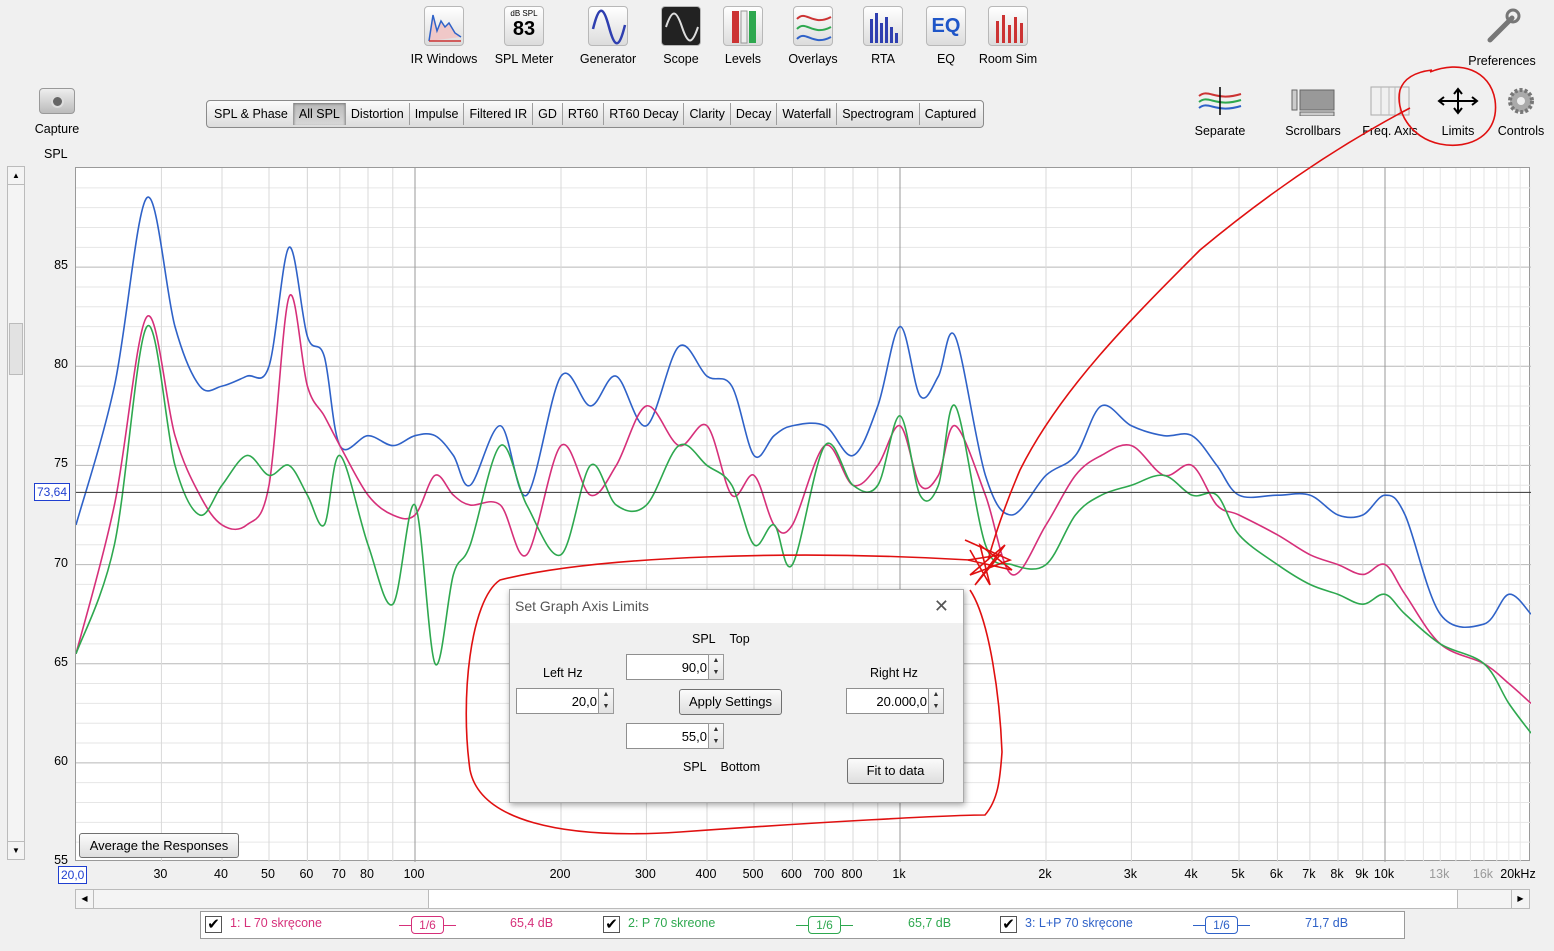 The width and height of the screenshot is (1554, 951). I want to click on tab-spectrogram: Spectrogram, so click(878, 114).